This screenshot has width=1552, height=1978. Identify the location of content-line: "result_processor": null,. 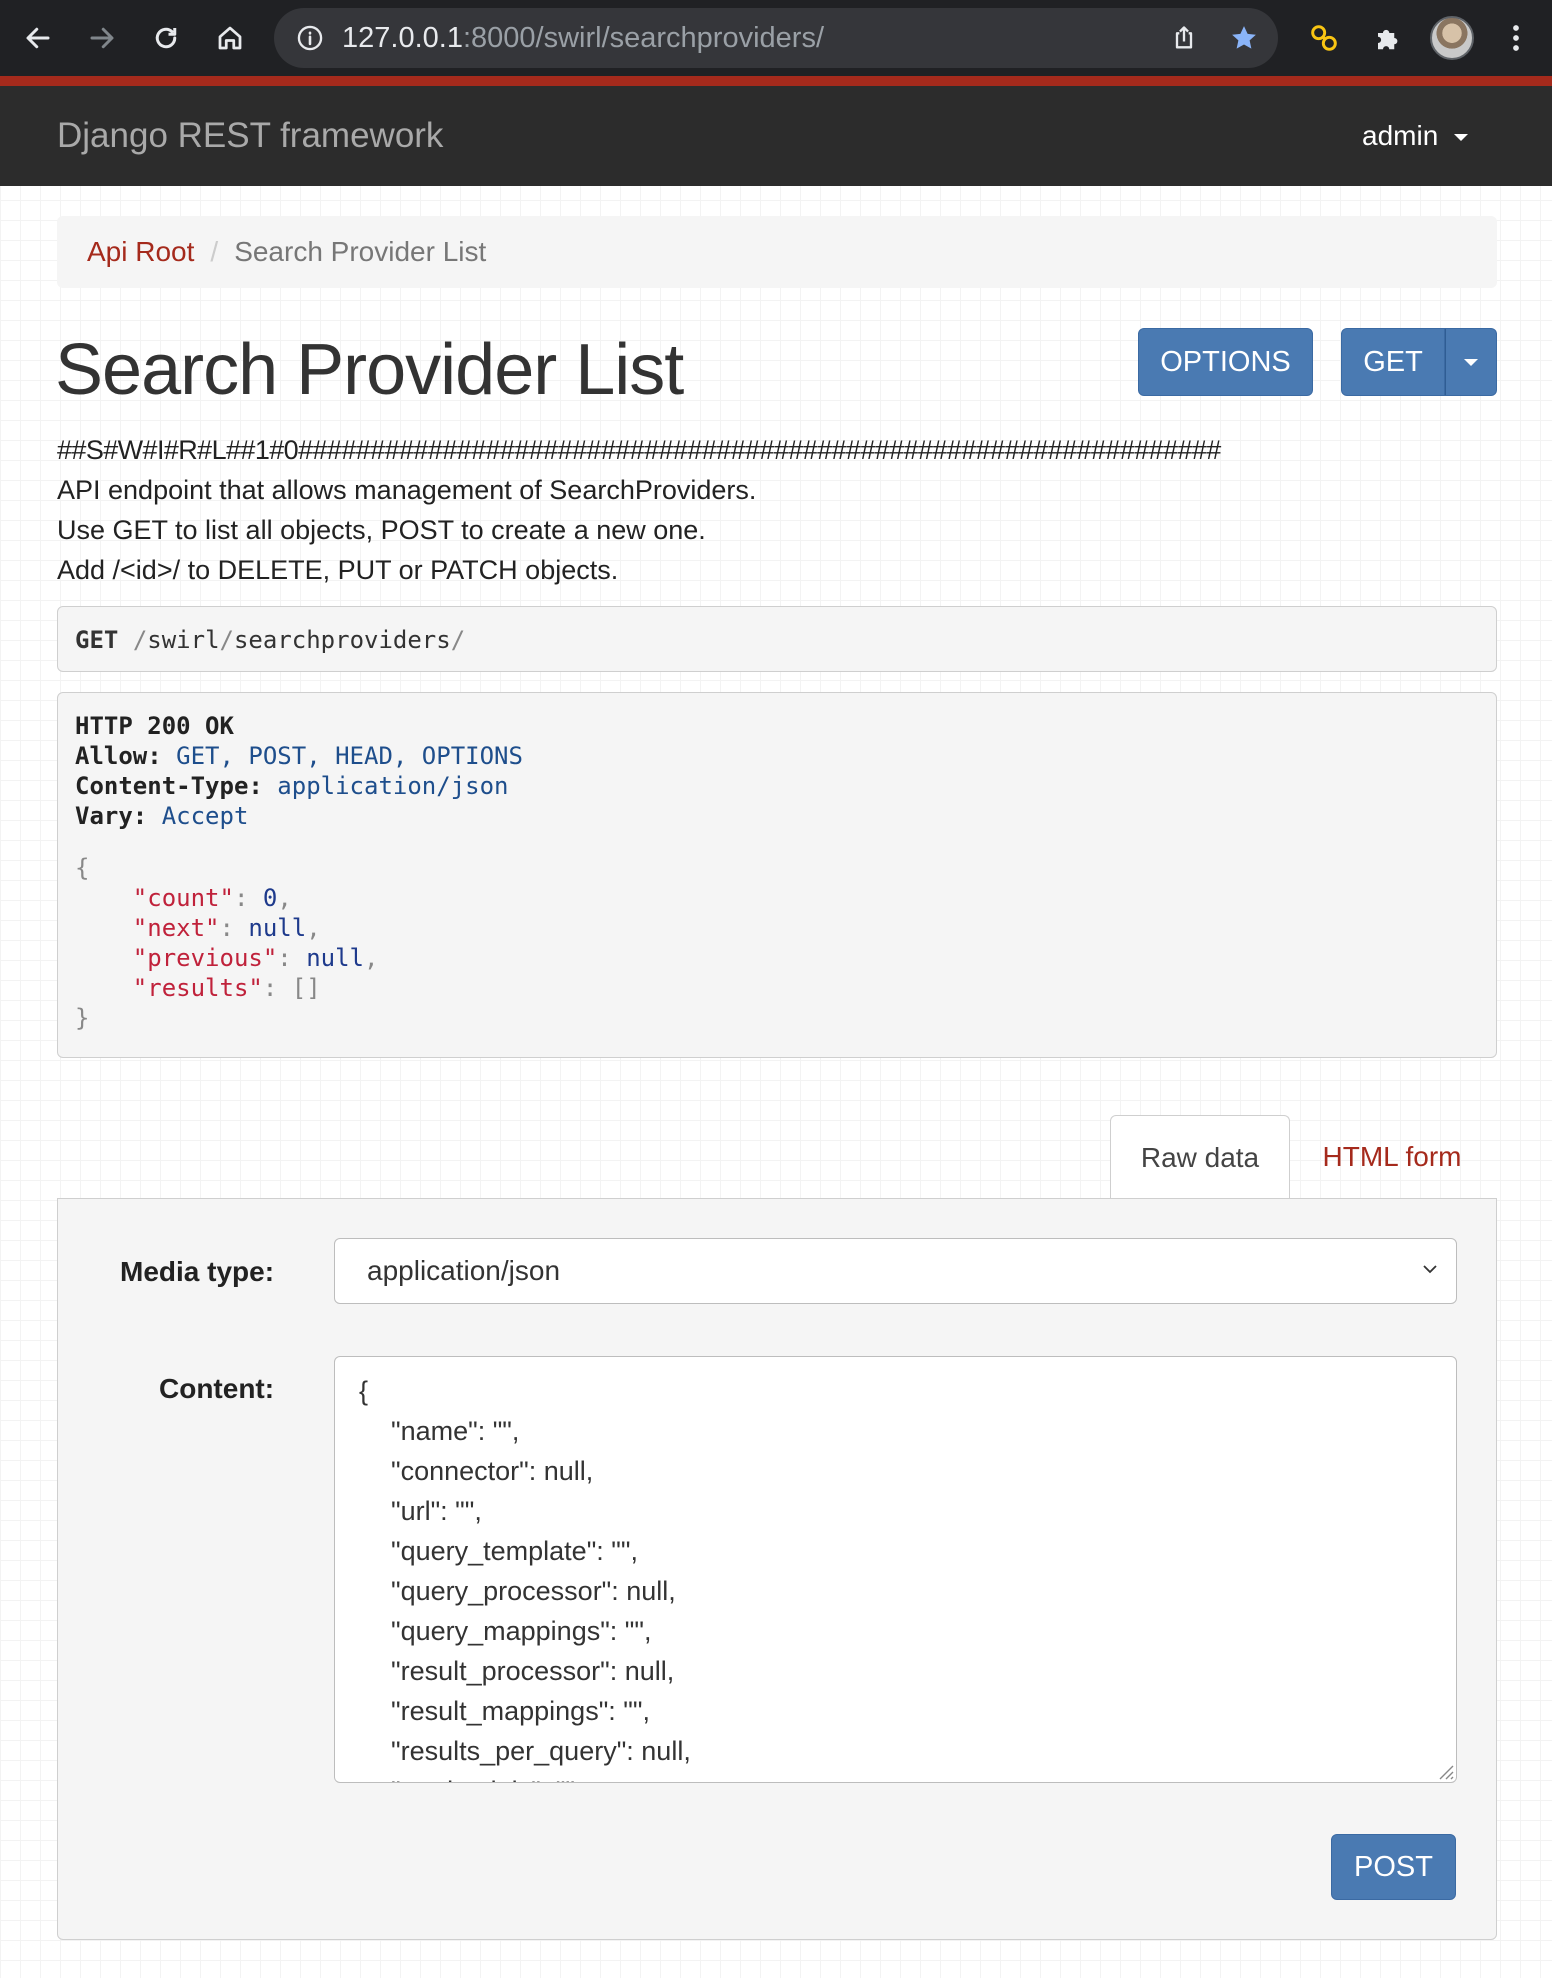
(533, 1671).